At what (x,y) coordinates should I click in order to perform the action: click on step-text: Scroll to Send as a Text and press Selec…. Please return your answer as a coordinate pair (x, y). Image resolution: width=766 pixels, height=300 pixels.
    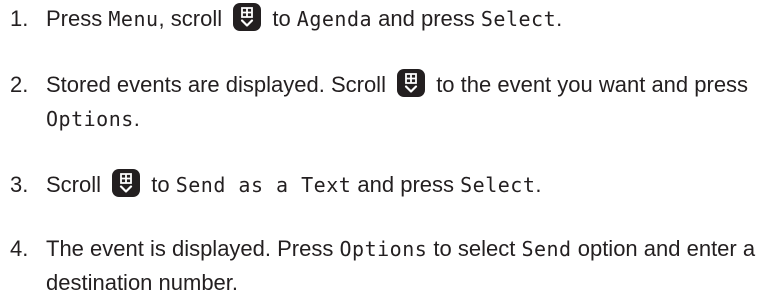
    Looking at the image, I should click on (403, 185).